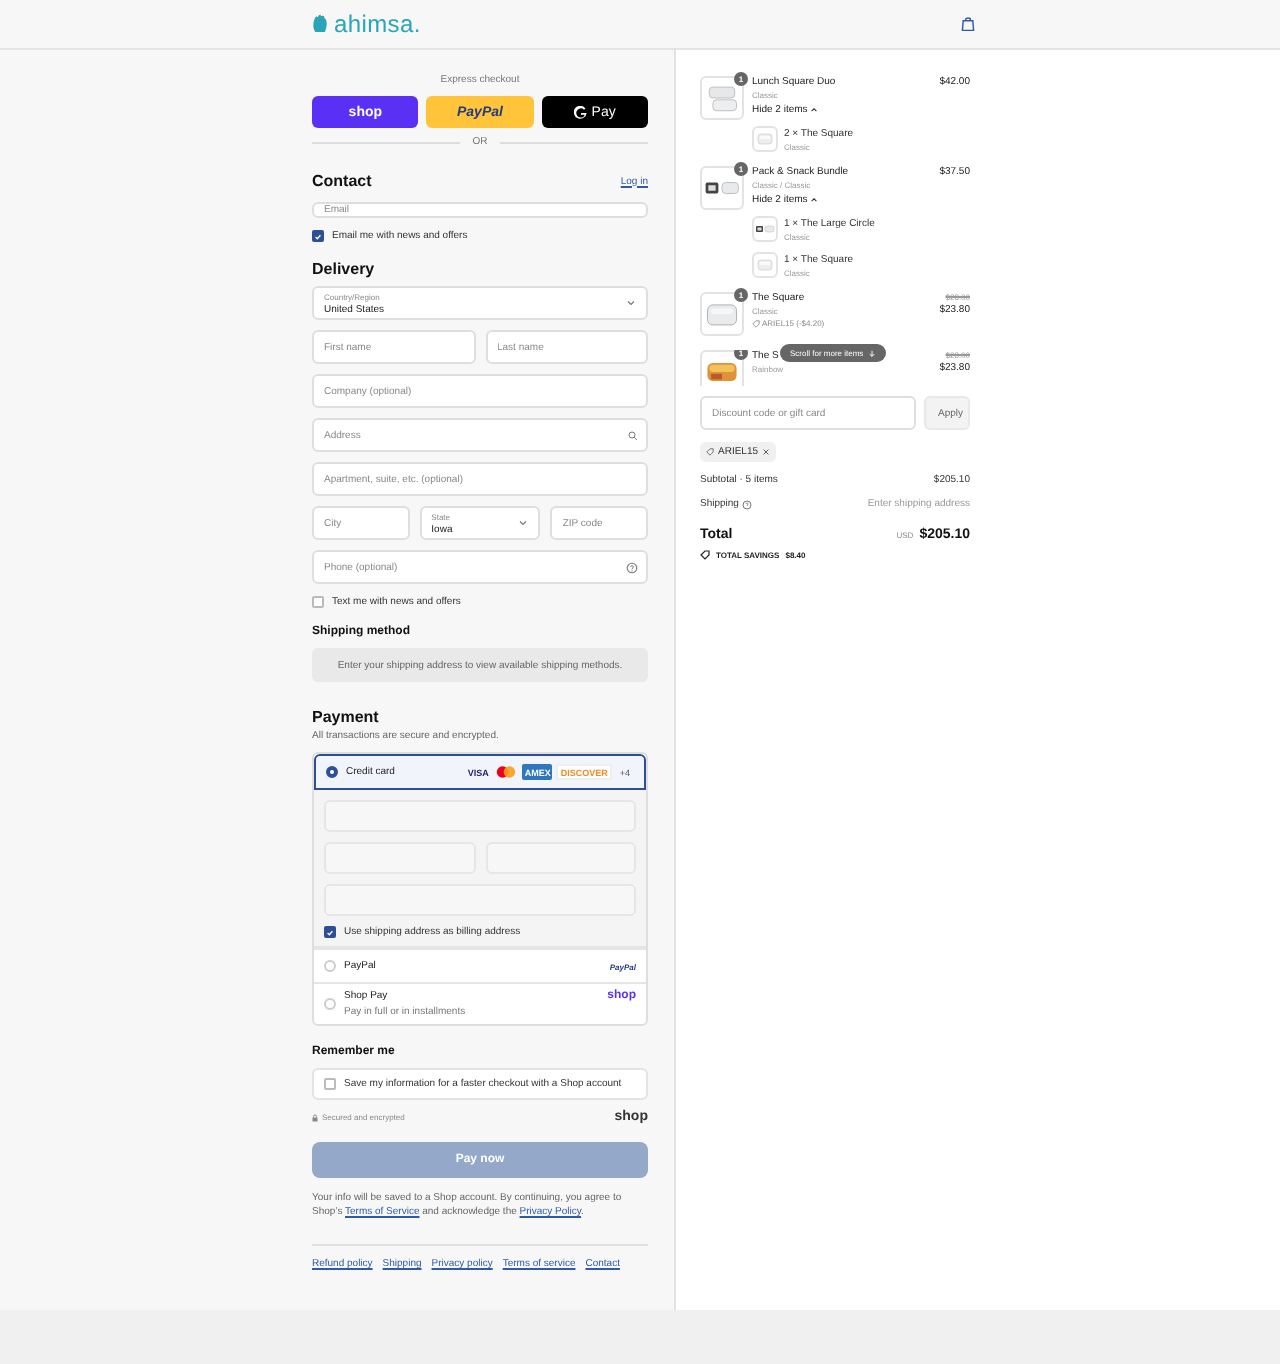 This screenshot has height=1364, width=1280. I want to click on radio-button, so click(332, 772).